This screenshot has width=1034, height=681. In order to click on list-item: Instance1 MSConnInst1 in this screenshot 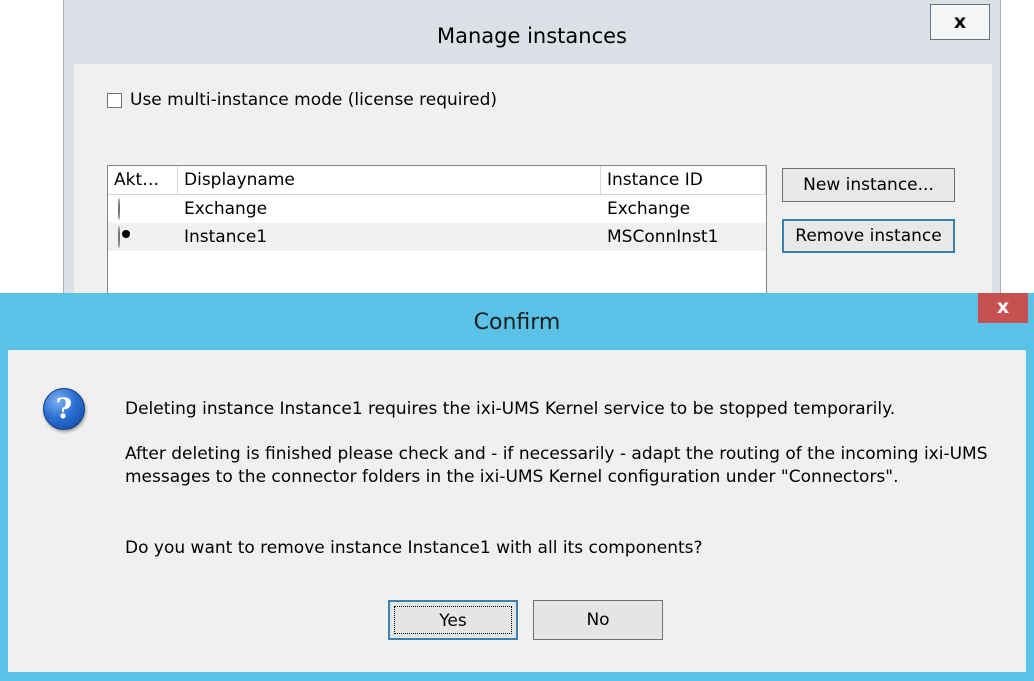, I will do `click(437, 237)`.